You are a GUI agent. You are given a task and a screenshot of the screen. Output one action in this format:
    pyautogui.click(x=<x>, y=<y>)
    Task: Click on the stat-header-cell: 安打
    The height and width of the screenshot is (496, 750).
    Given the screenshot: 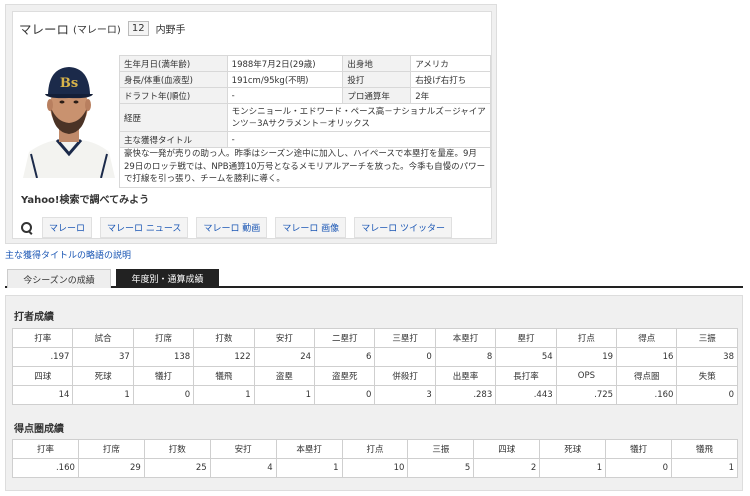 What is the action you would take?
    pyautogui.click(x=243, y=449)
    